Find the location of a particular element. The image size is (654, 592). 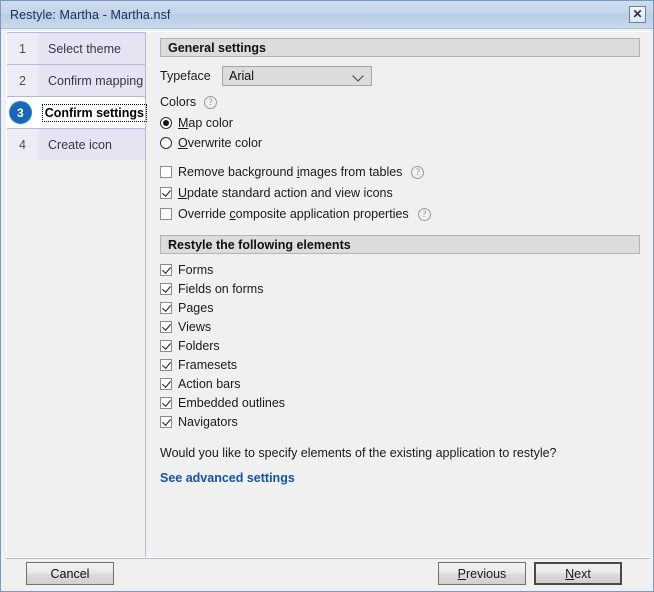

step-number-2: 2 is located at coordinates (22, 80).